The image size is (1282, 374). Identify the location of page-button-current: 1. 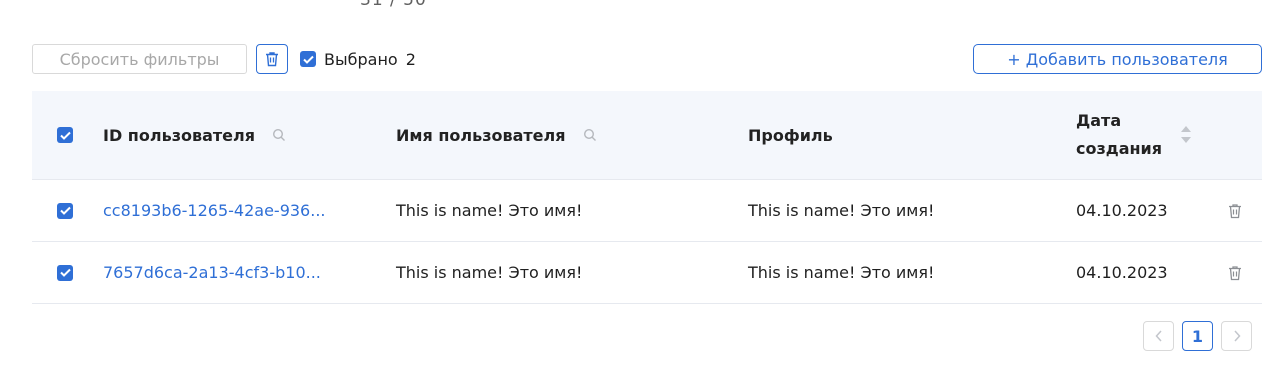
(1197, 336).